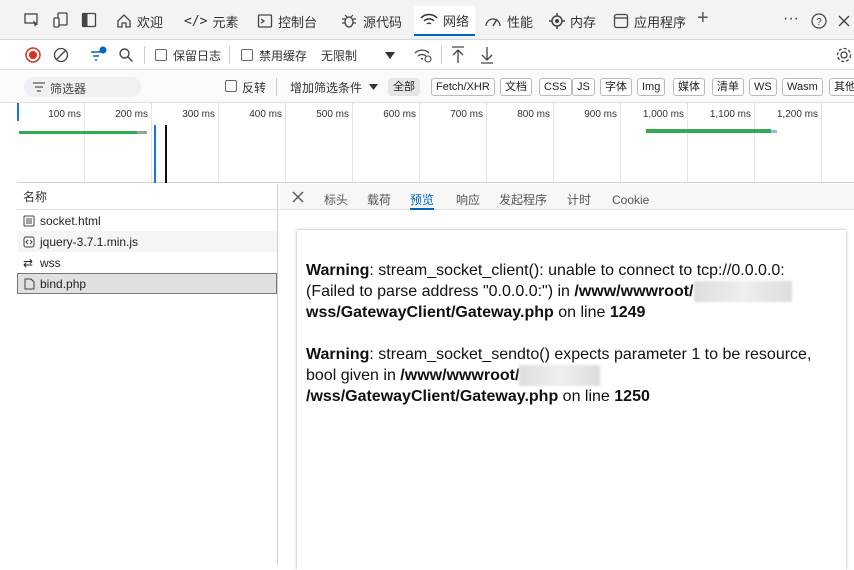  I want to click on tab-welcome: 欢迎, so click(139, 21).